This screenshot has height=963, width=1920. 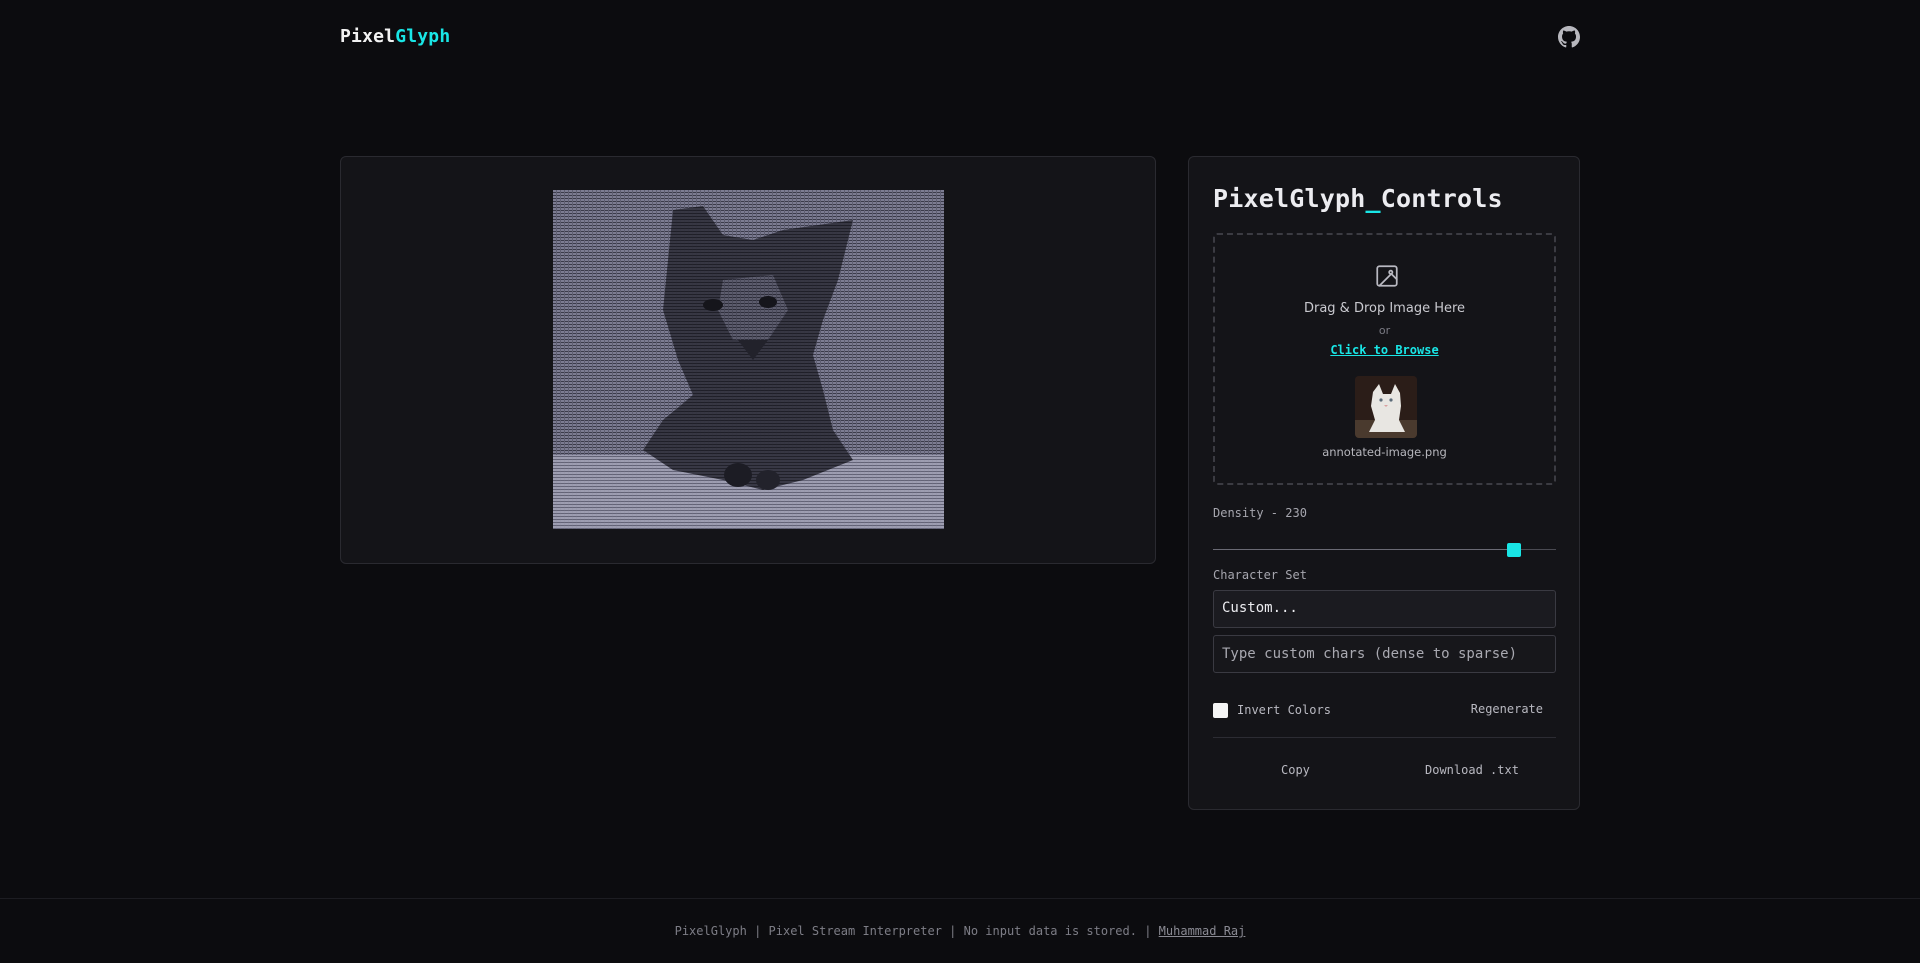 I want to click on divider, so click(x=1384, y=737).